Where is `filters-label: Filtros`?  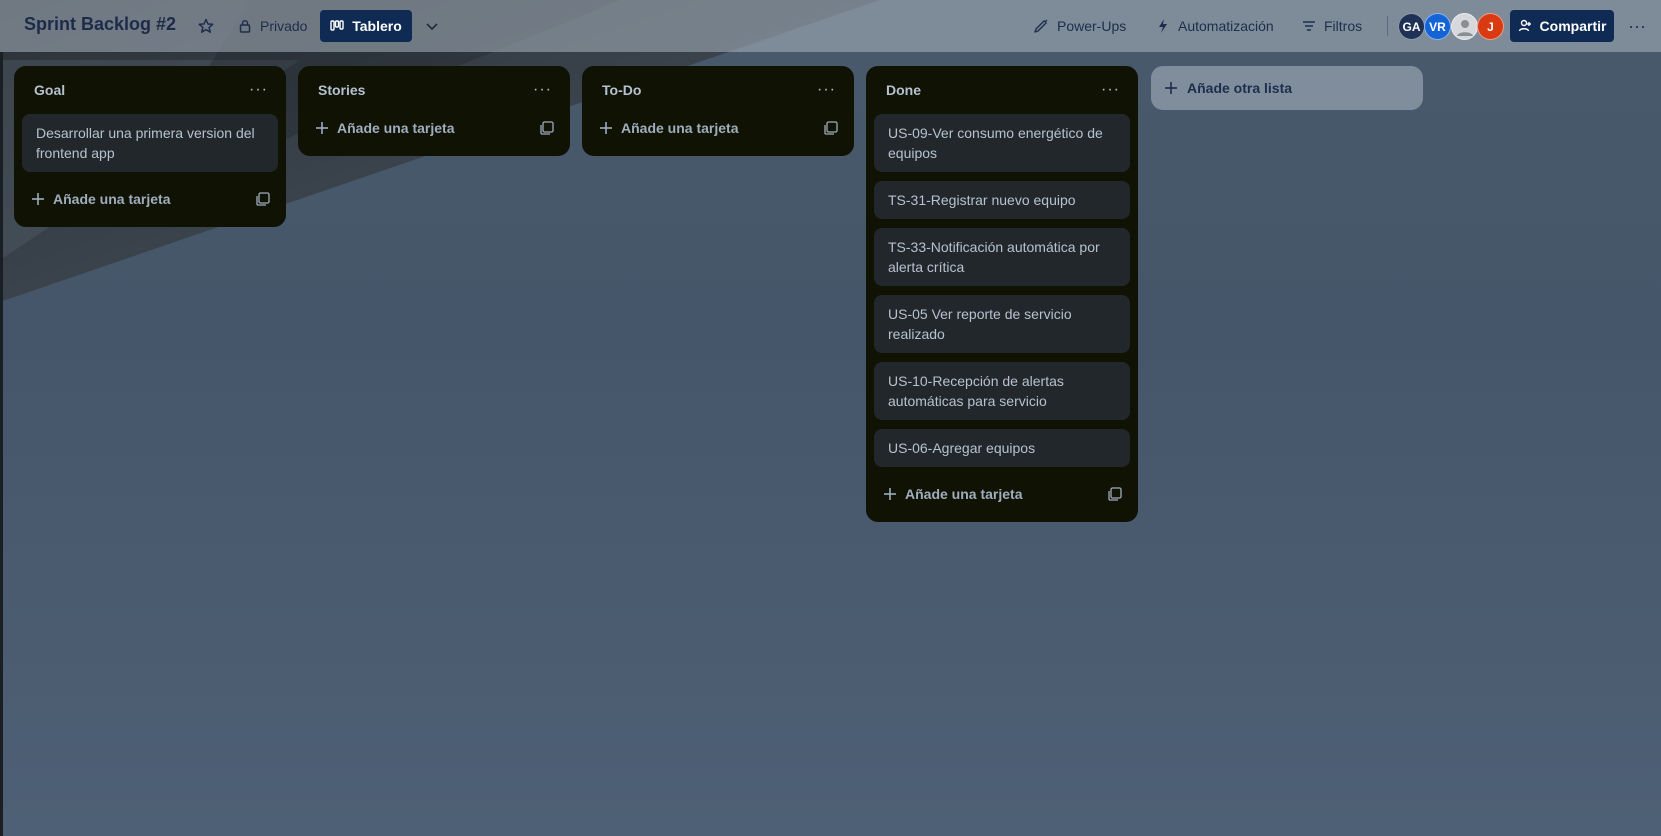 filters-label: Filtros is located at coordinates (1343, 26).